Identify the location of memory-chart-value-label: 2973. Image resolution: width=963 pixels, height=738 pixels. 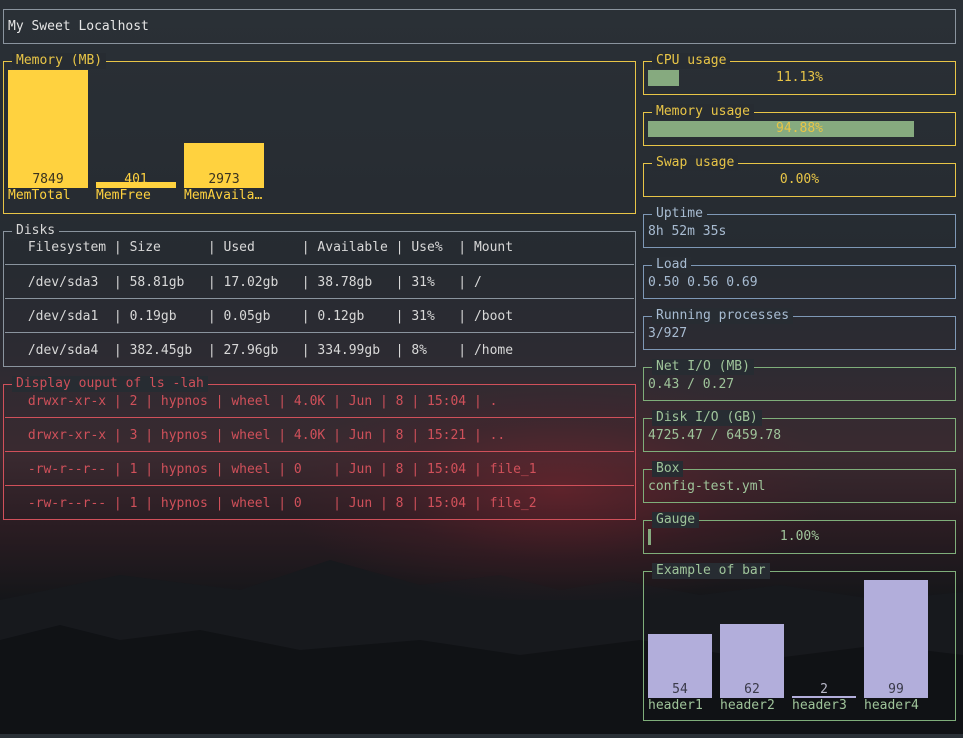
(224, 179).